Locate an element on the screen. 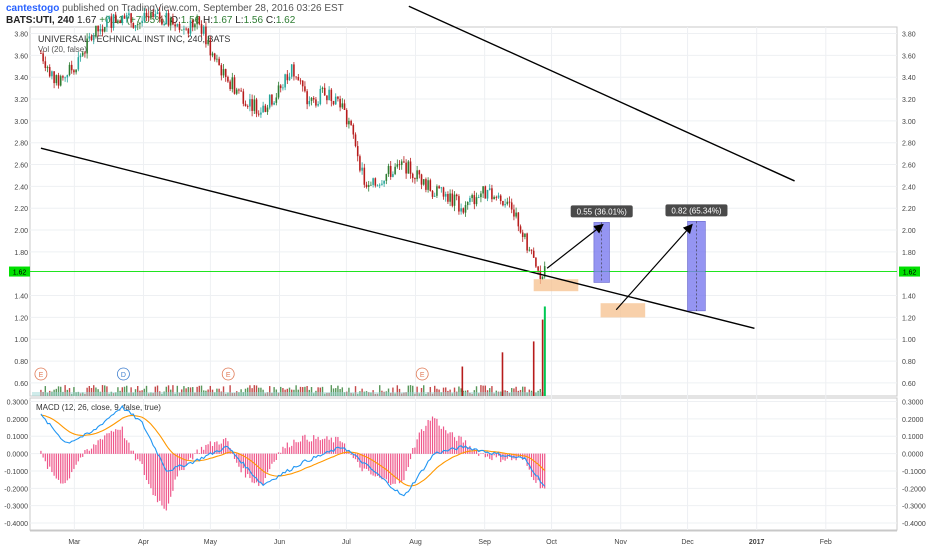  price-tick-label-right: 1.20 is located at coordinates (909, 318).